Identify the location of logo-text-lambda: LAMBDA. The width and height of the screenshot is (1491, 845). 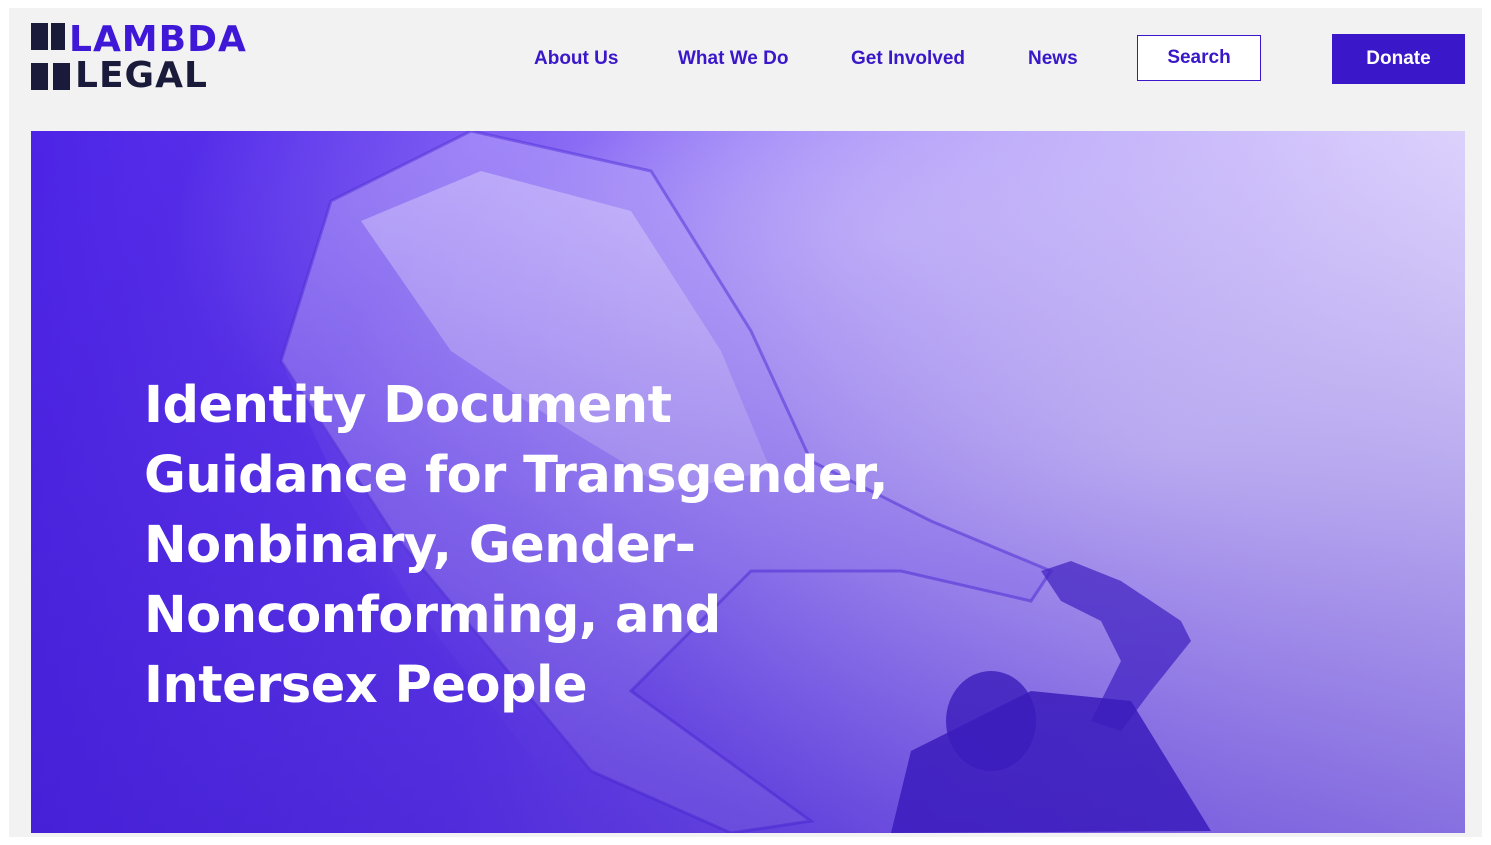
(158, 39).